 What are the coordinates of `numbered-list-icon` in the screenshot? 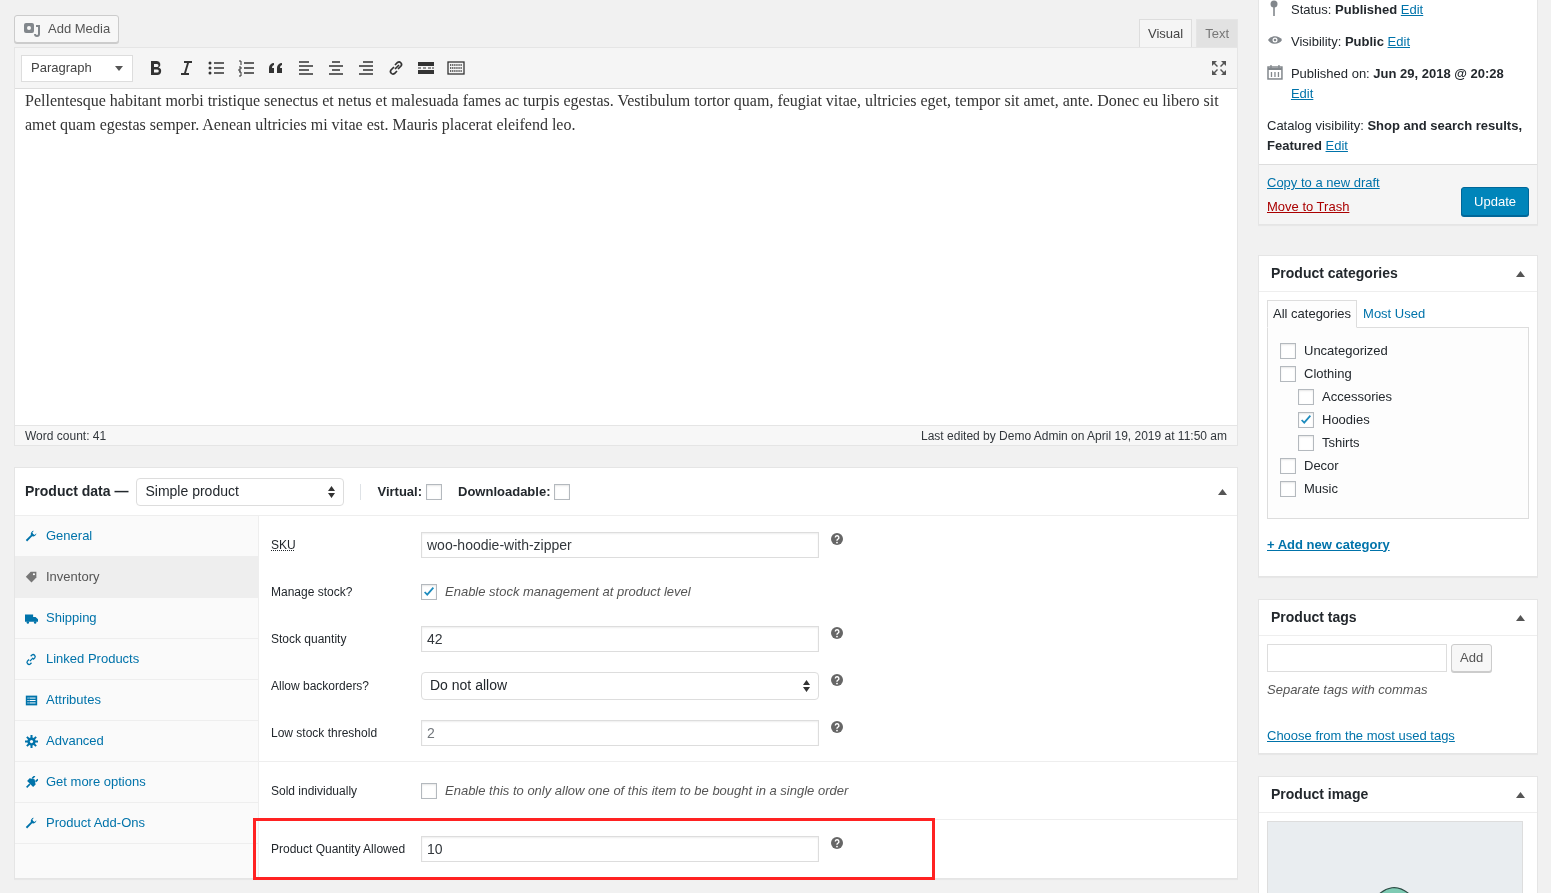 It's located at (246, 68).